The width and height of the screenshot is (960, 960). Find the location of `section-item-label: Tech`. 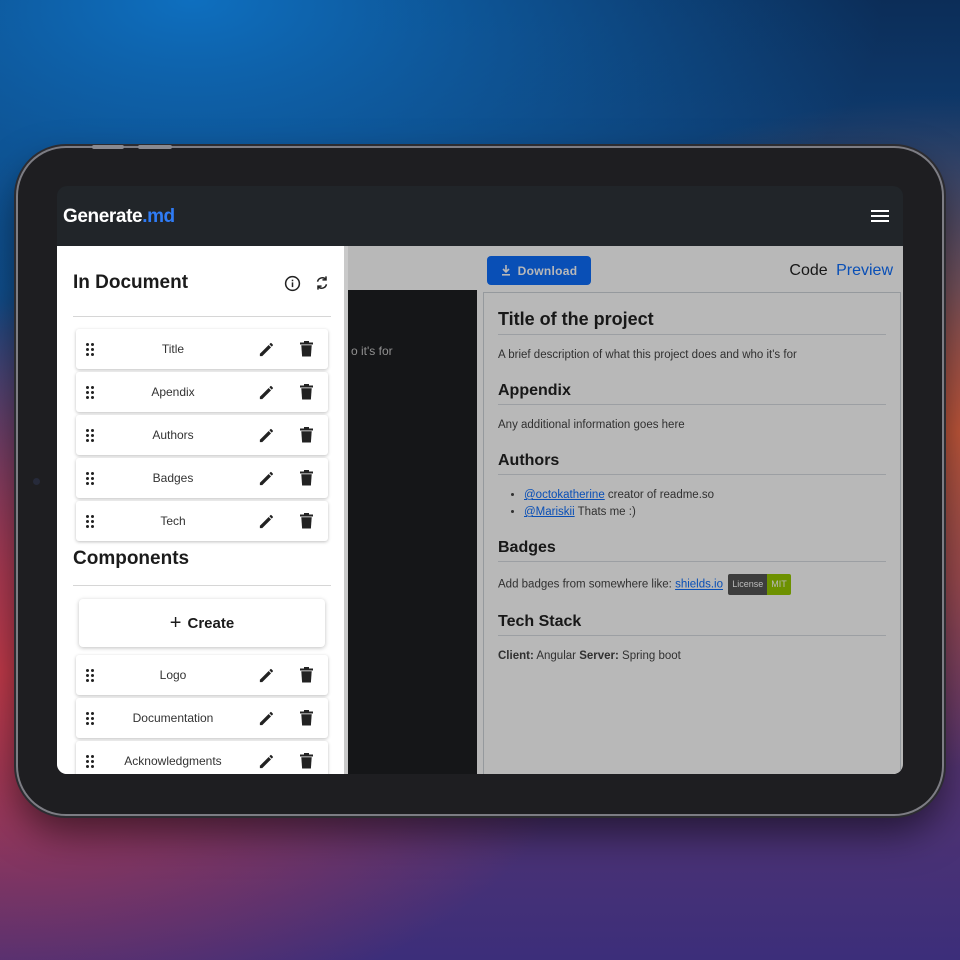

section-item-label: Tech is located at coordinates (173, 521).